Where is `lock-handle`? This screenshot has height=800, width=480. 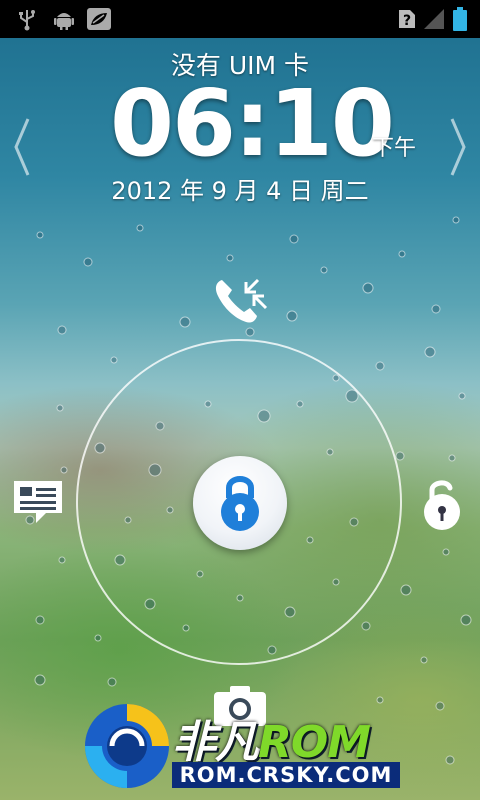
lock-handle is located at coordinates (240, 503).